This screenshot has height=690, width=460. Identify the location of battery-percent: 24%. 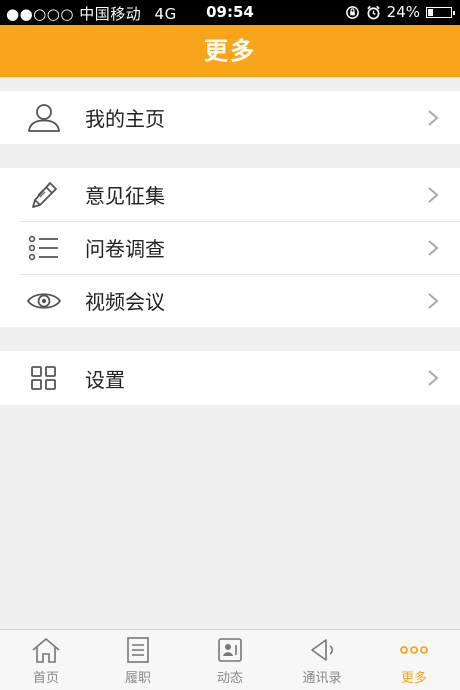
(403, 12).